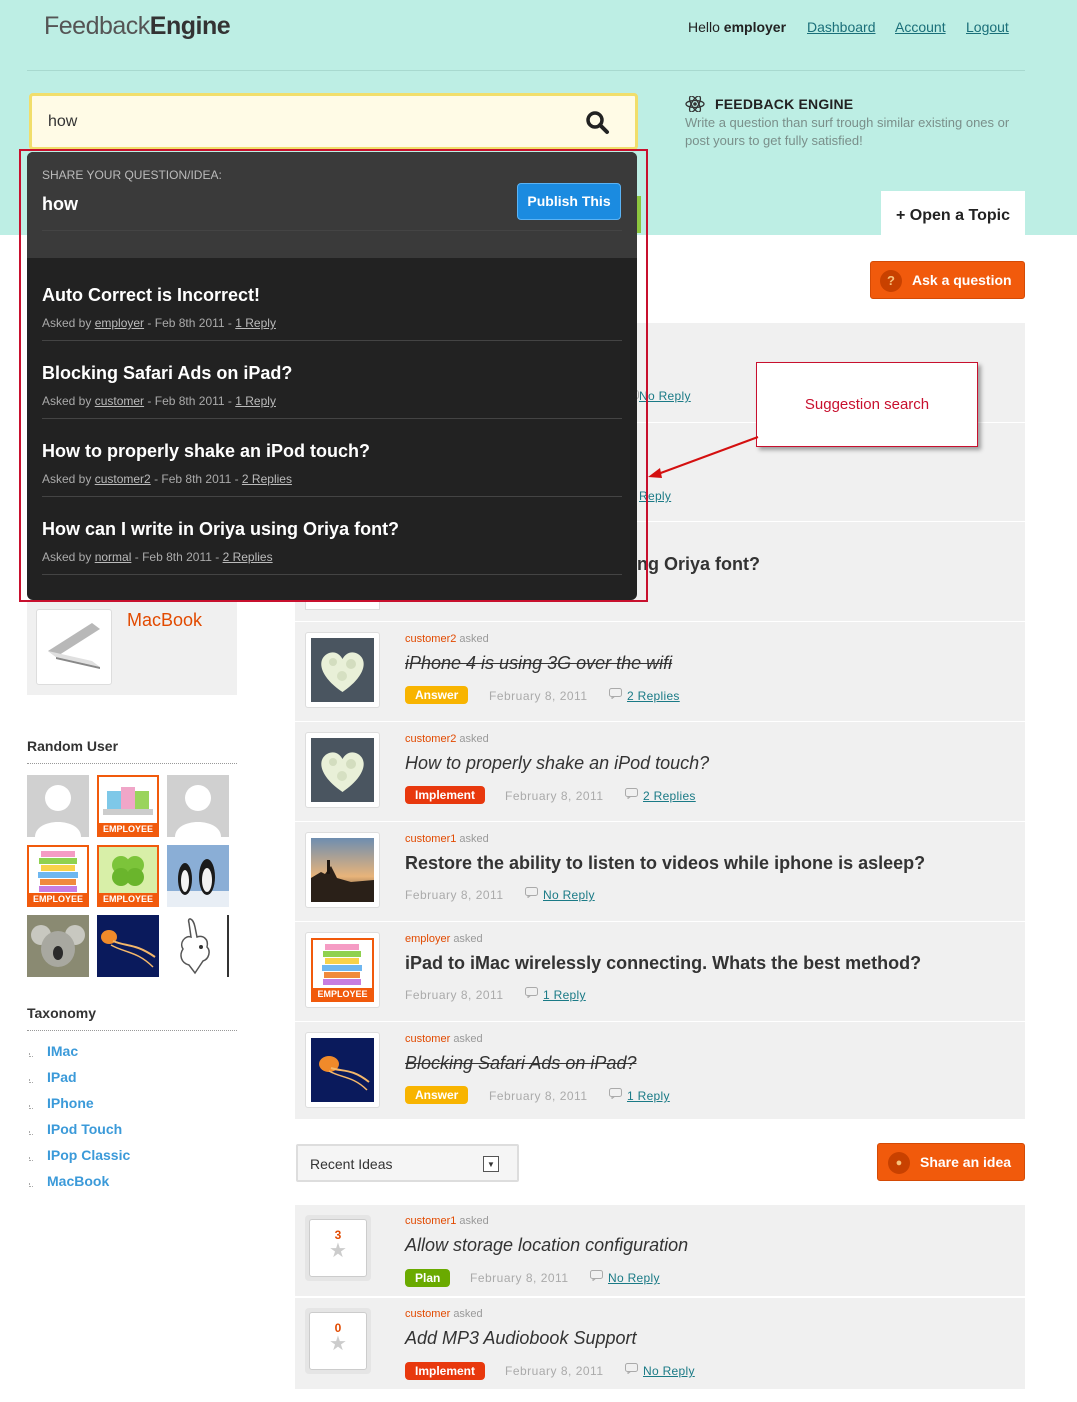 The width and height of the screenshot is (1077, 1402). What do you see at coordinates (338, 1328) in the screenshot?
I see `vote-count: 0` at bounding box center [338, 1328].